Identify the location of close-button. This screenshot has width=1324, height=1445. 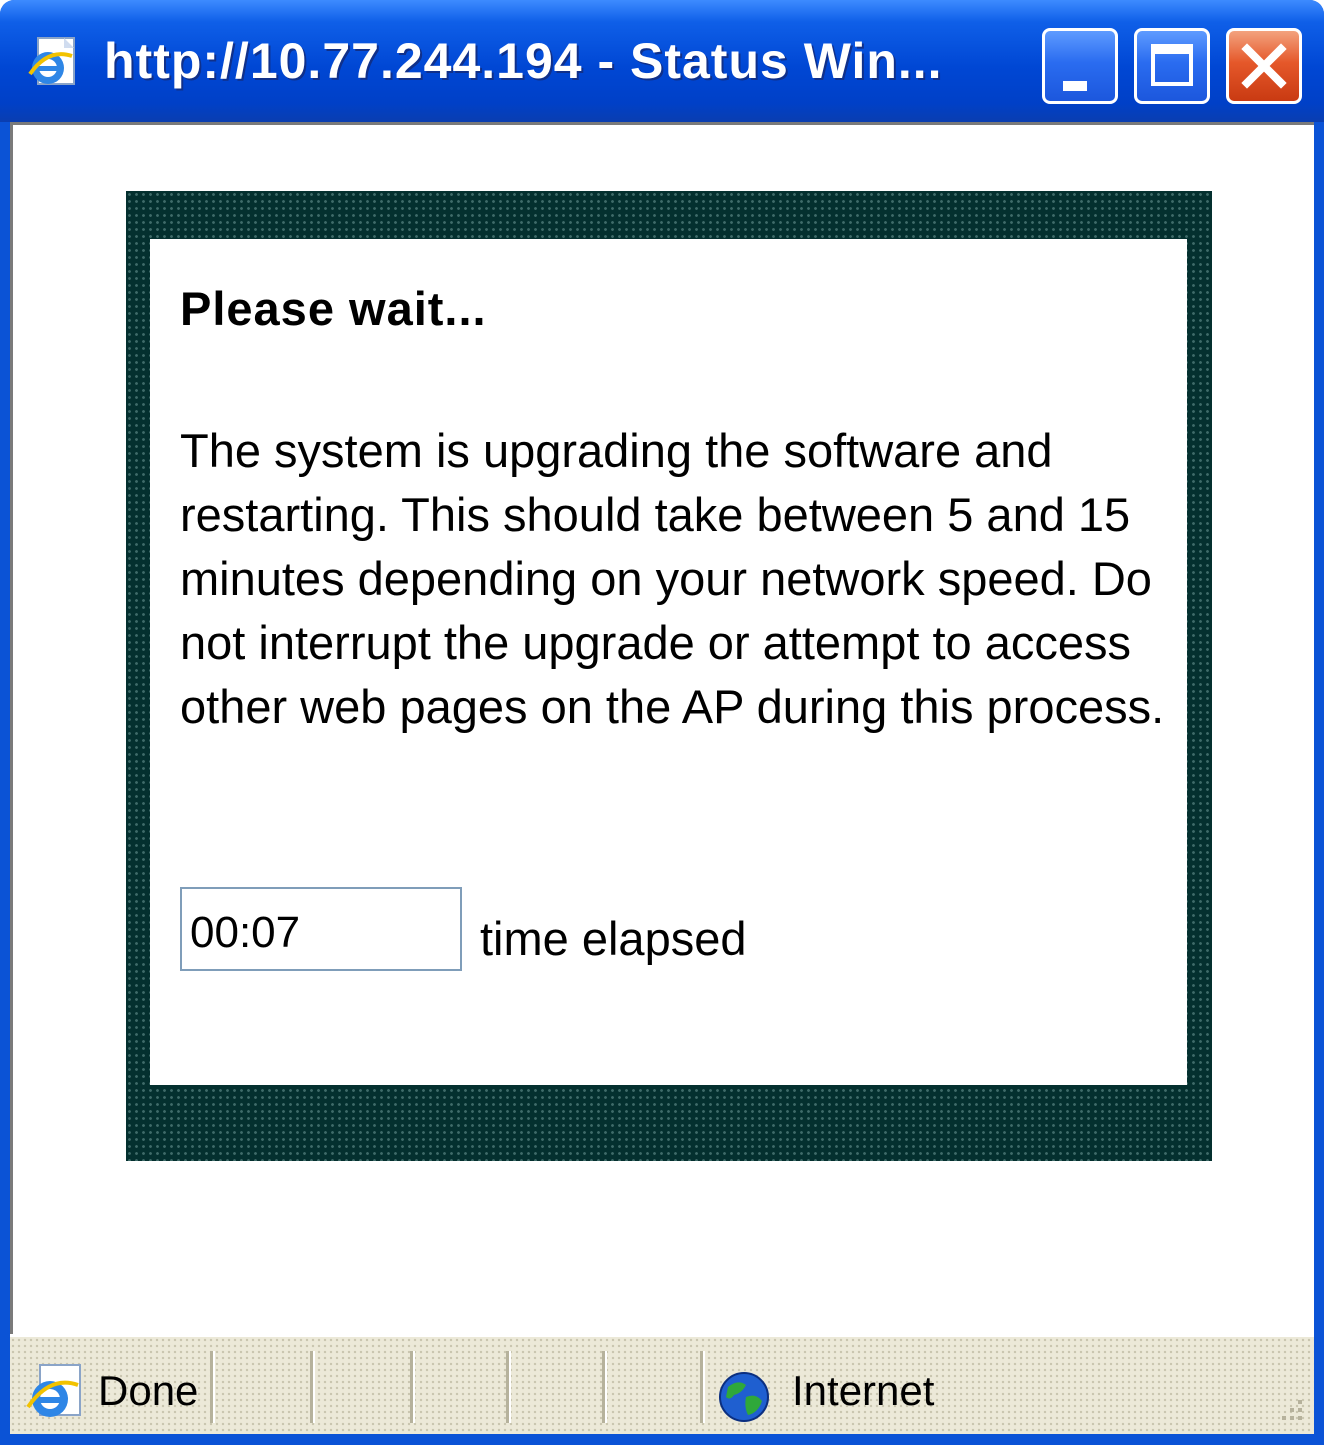
(1264, 66).